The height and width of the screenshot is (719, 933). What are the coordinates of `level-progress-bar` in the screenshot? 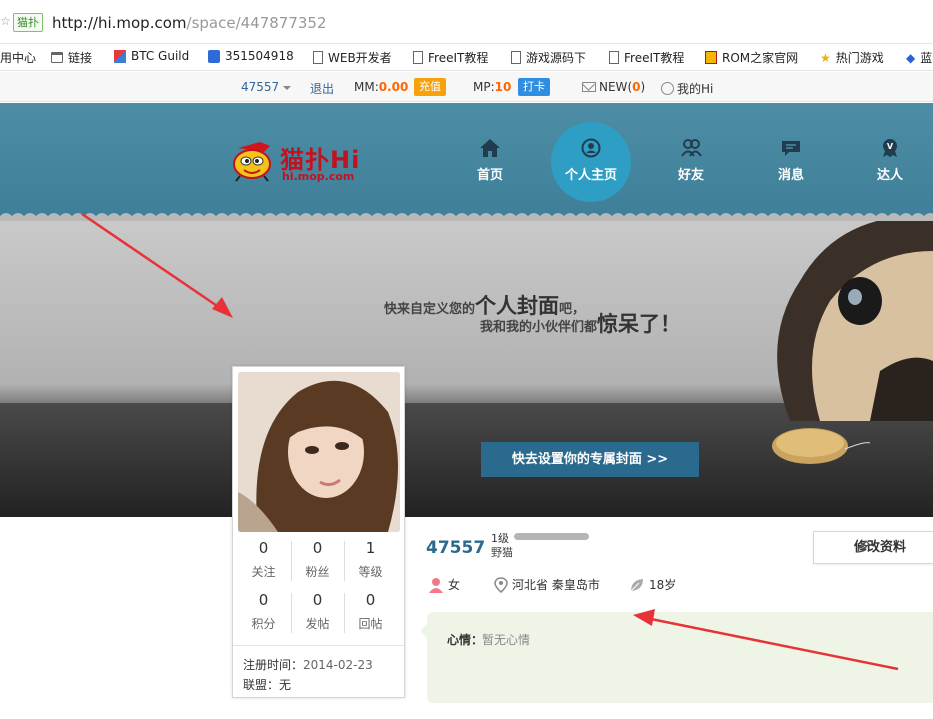 It's located at (551, 536).